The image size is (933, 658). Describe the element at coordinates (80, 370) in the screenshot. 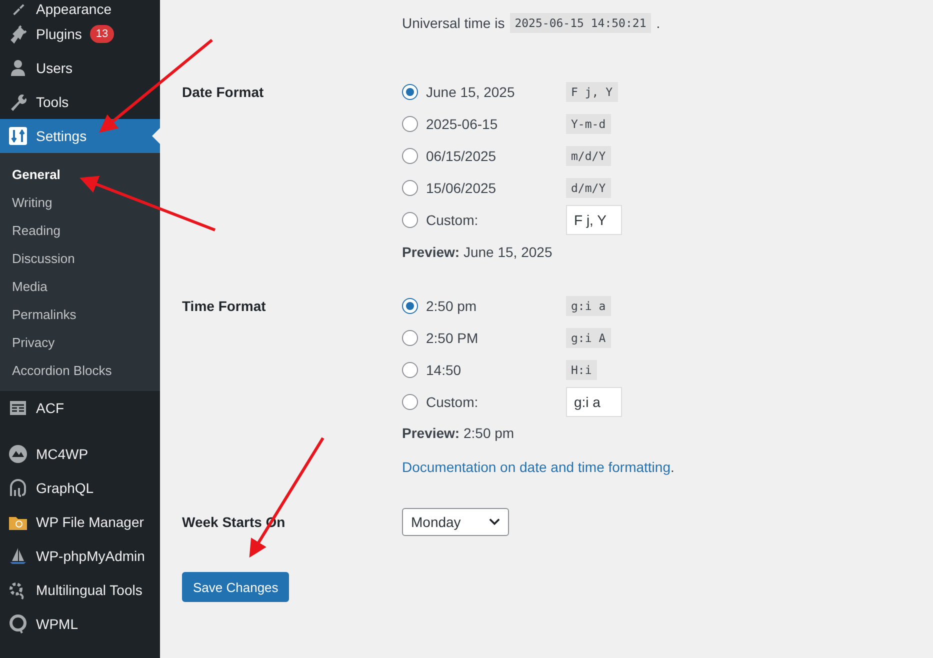

I see `submenu-item: Accordion Blocks` at that location.